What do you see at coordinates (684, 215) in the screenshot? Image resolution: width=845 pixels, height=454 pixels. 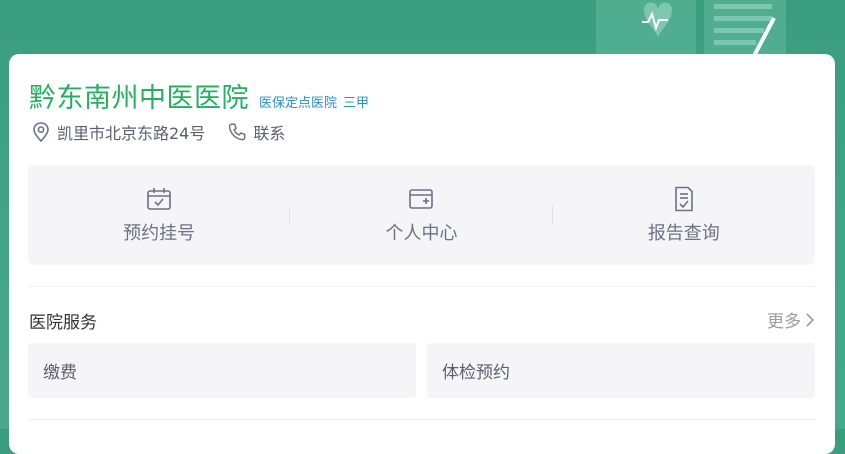 I see `quick-action-report-query: 报告查询` at bounding box center [684, 215].